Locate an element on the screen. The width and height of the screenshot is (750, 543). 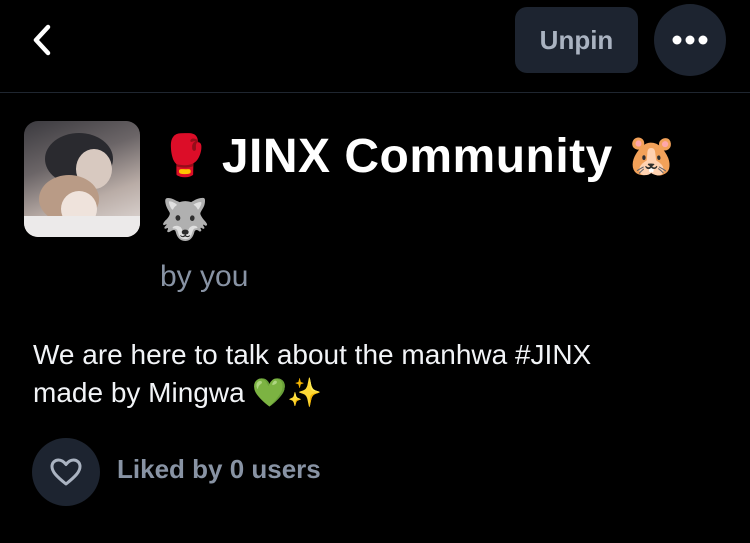
like-button is located at coordinates (66, 472).